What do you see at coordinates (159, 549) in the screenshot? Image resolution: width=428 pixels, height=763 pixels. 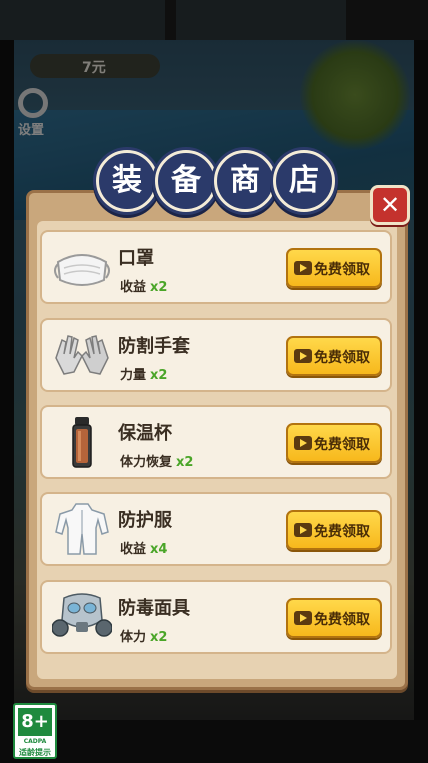 I see `stat-multiplier: x4` at bounding box center [159, 549].